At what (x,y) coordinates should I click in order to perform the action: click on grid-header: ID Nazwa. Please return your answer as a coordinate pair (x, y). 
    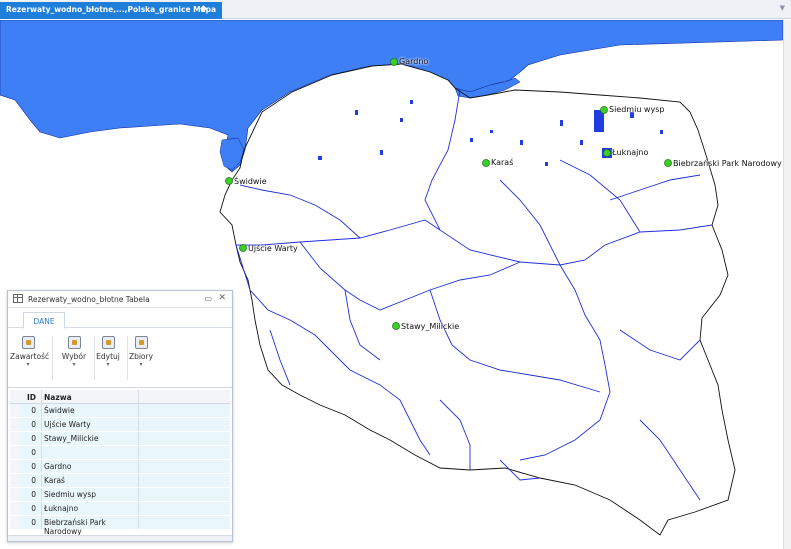
    Looking at the image, I should click on (120, 397).